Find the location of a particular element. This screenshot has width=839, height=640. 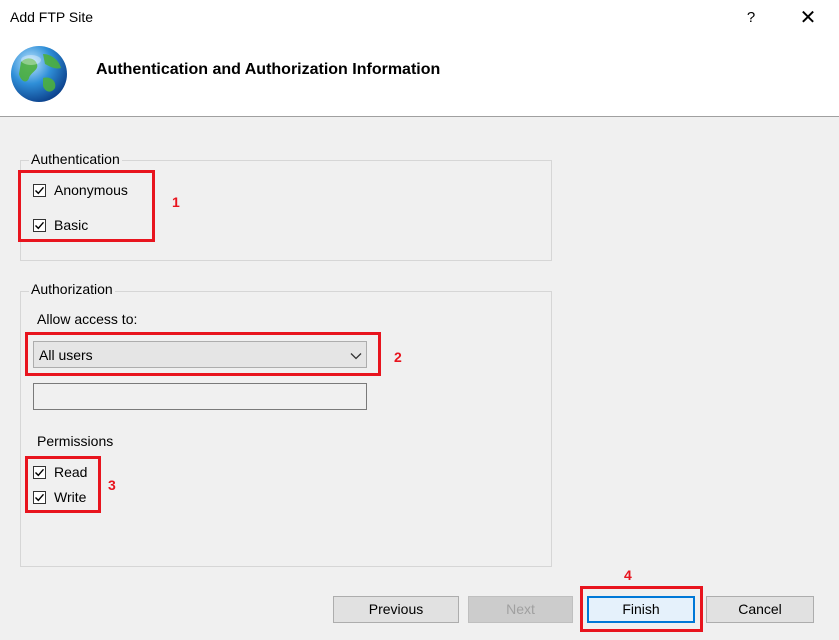

title-bar: Add FTP Site ? ✕ is located at coordinates (419, 18).